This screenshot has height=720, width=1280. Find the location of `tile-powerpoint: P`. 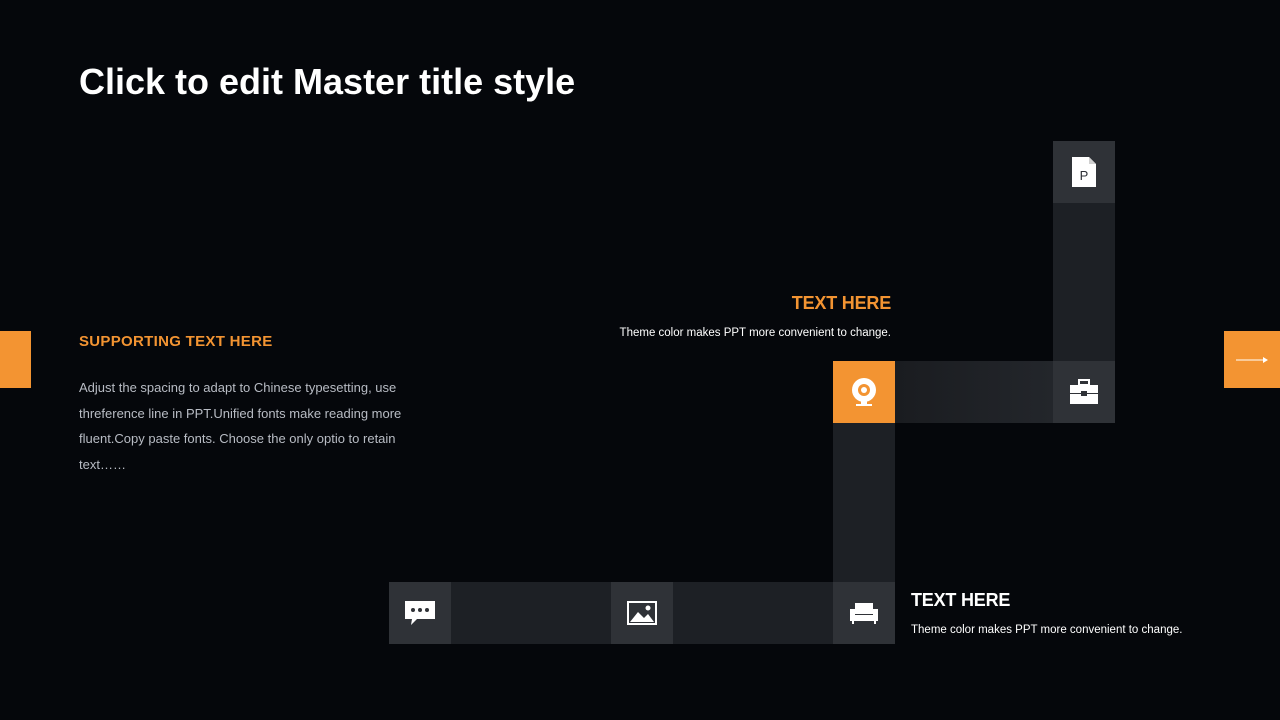

tile-powerpoint: P is located at coordinates (1084, 172).